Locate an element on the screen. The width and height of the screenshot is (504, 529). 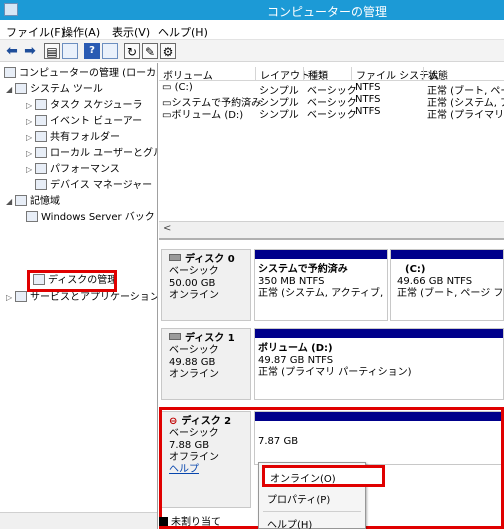
menu-action: 操作(A) is located at coordinates (81, 32).